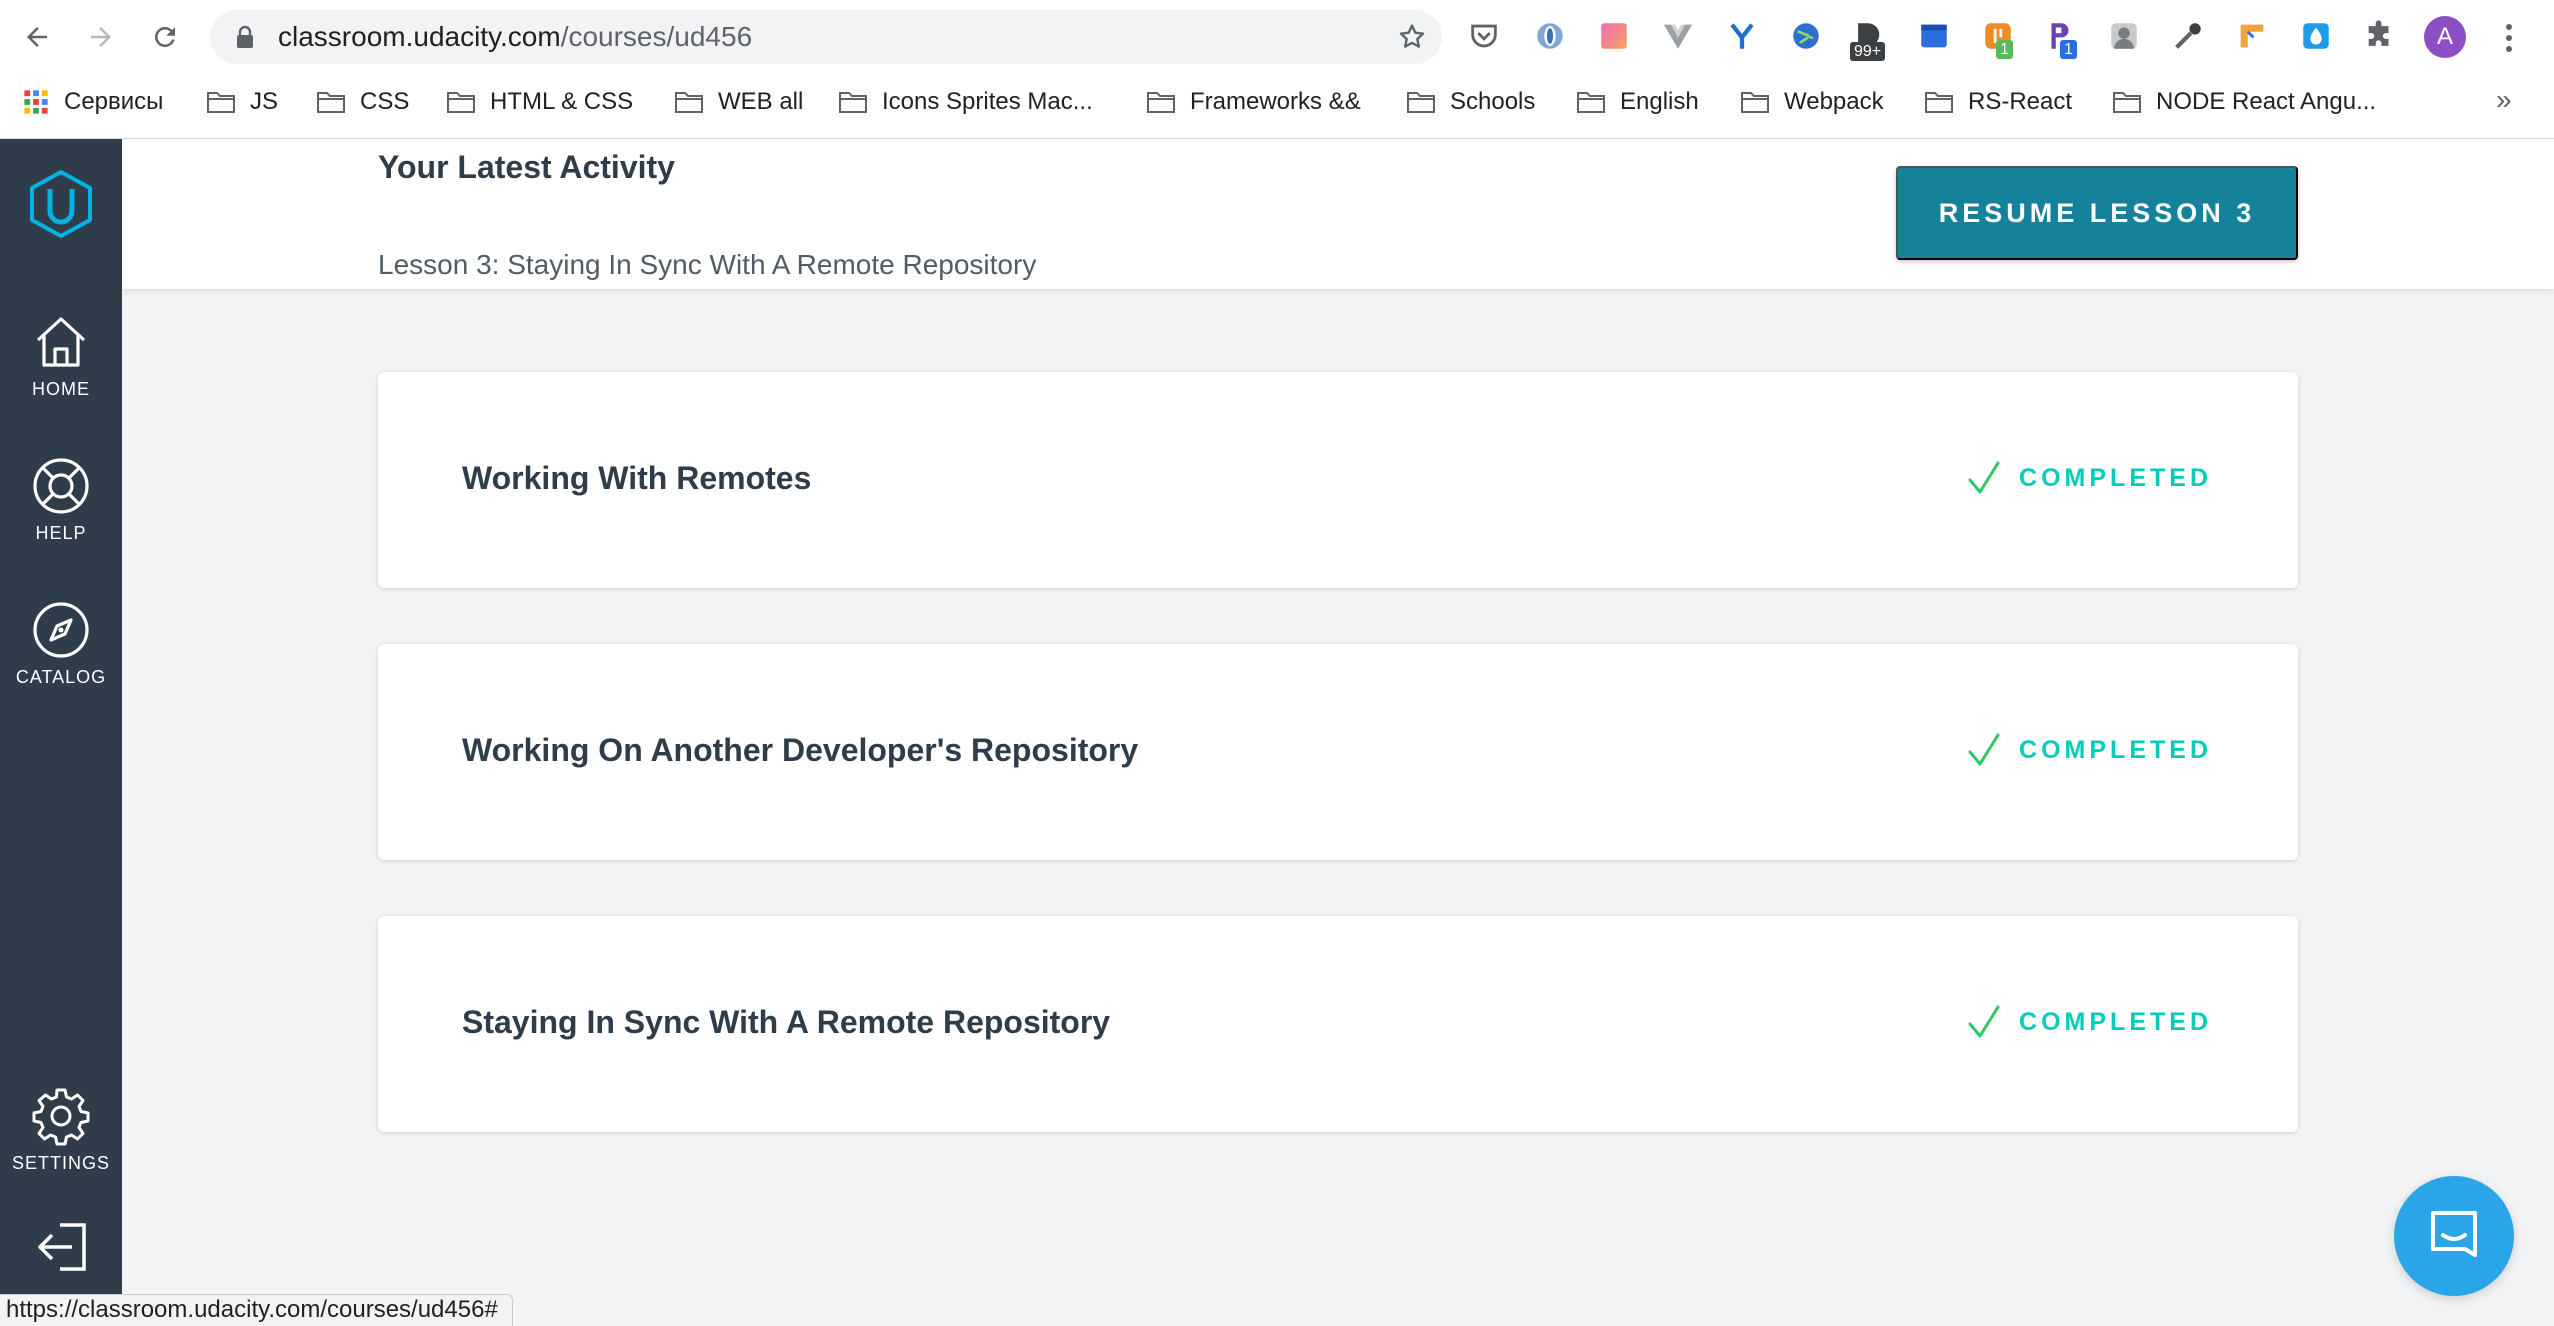 Image resolution: width=2554 pixels, height=1326 pixels. I want to click on lesson-title: Working With Remotes, so click(637, 478).